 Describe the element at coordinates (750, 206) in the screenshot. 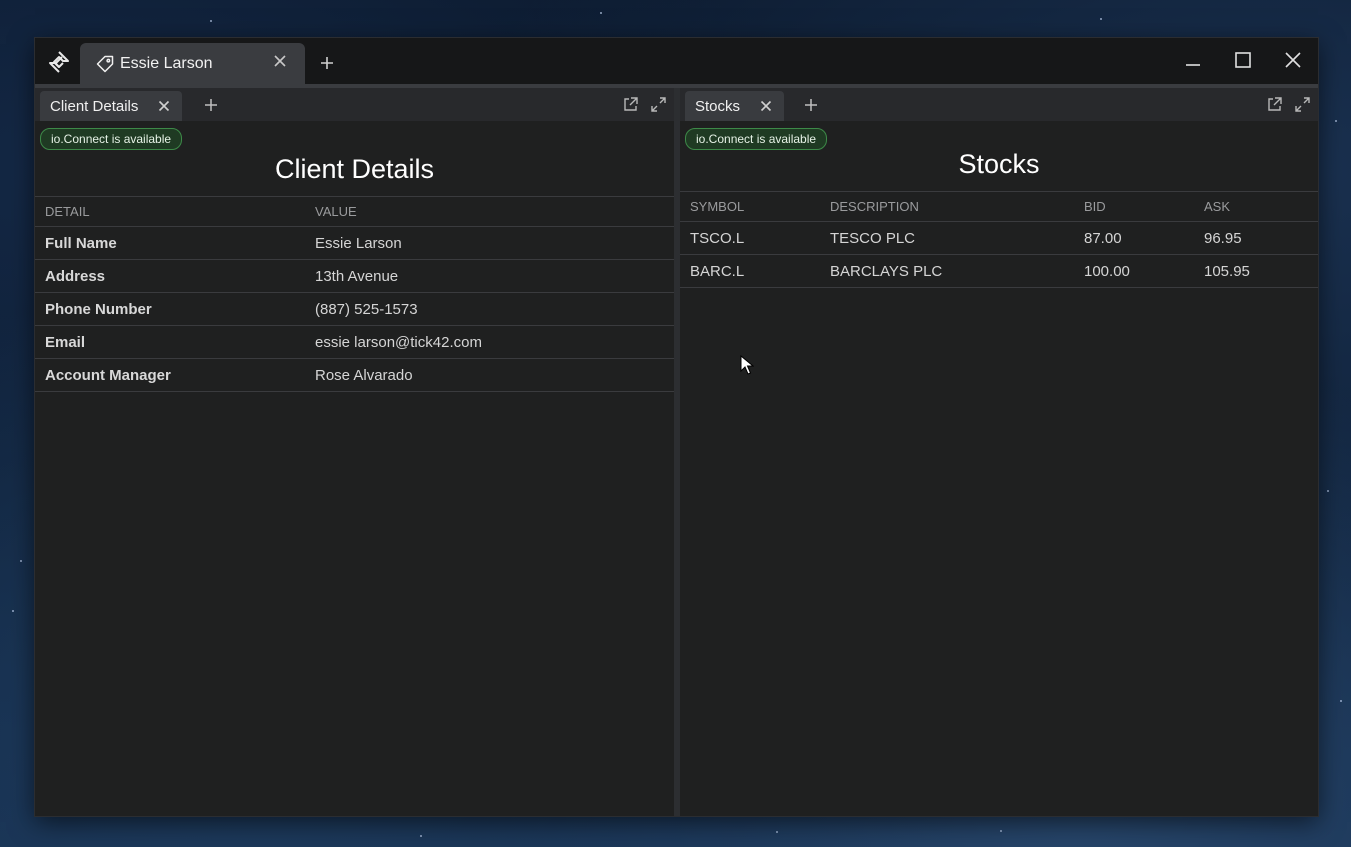

I see `column-header-symbol: SYMBOL` at that location.